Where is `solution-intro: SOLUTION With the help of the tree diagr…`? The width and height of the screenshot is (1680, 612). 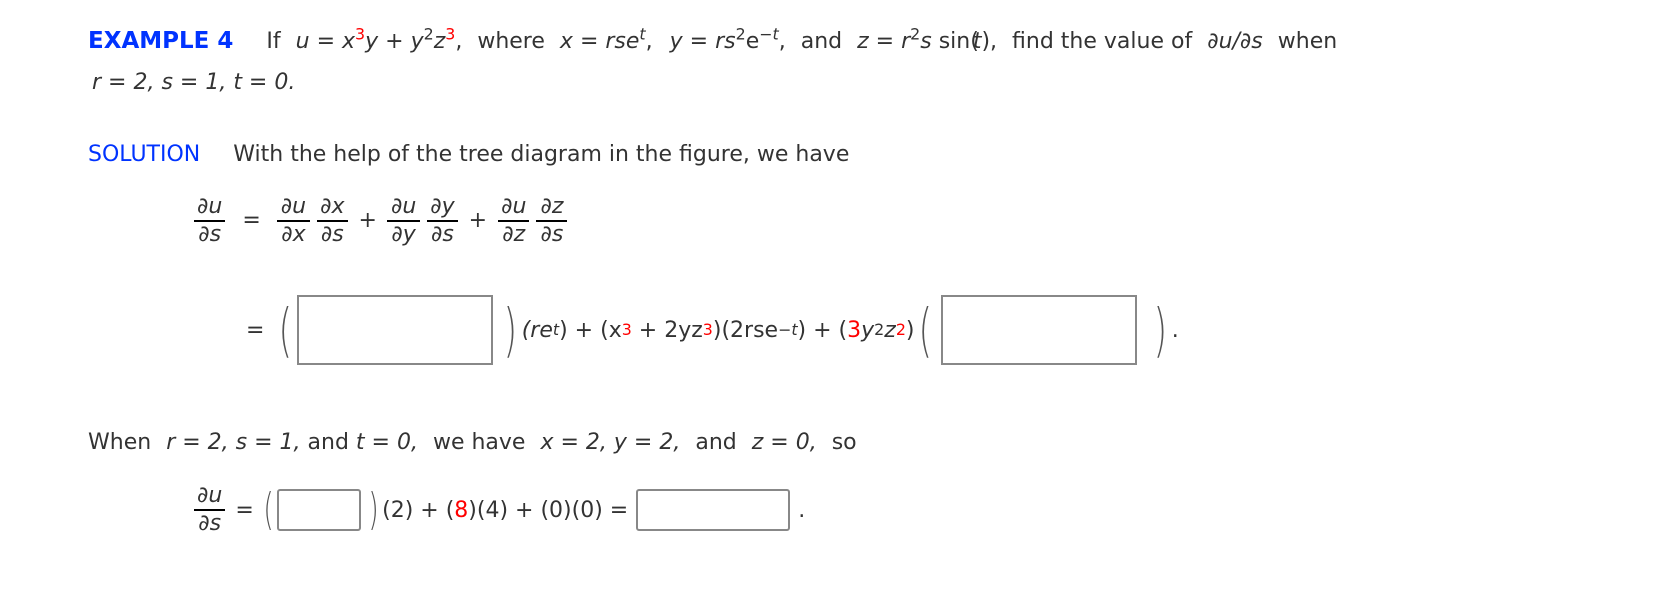 solution-intro: SOLUTION With the help of the tree diagr… is located at coordinates (468, 154).